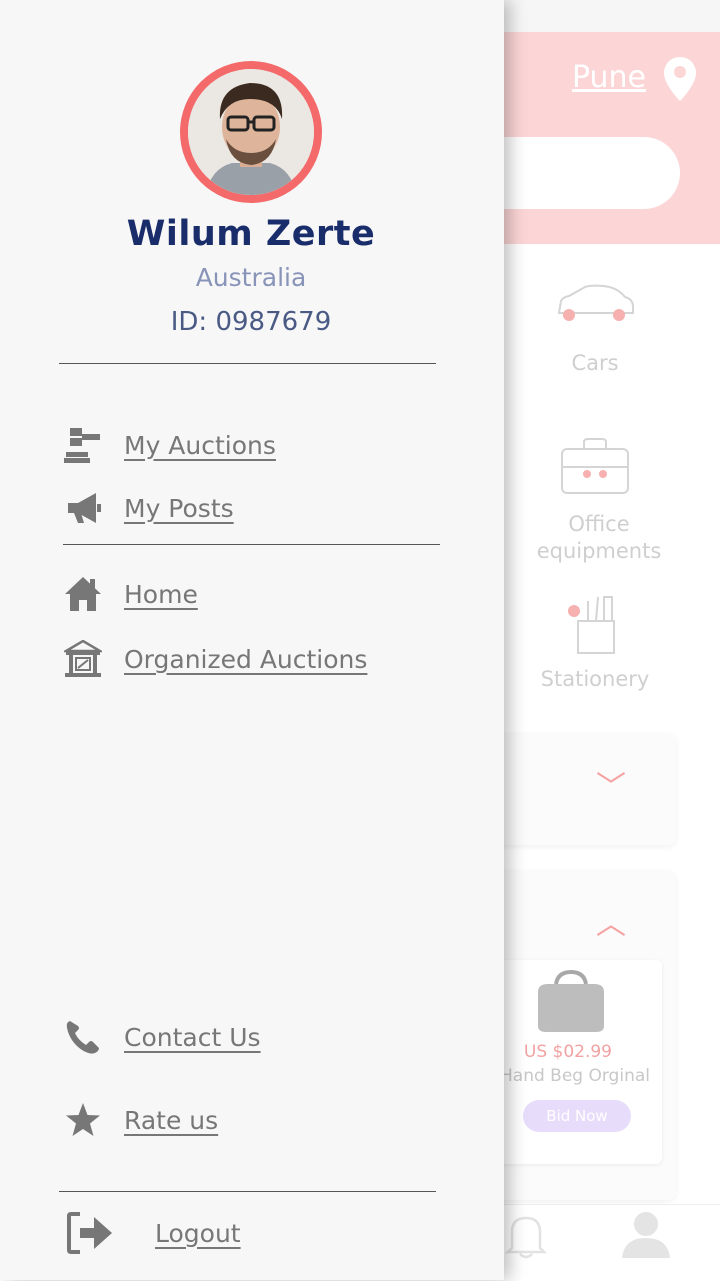  I want to click on chevron-down-icon: ﹀, so click(611, 788).